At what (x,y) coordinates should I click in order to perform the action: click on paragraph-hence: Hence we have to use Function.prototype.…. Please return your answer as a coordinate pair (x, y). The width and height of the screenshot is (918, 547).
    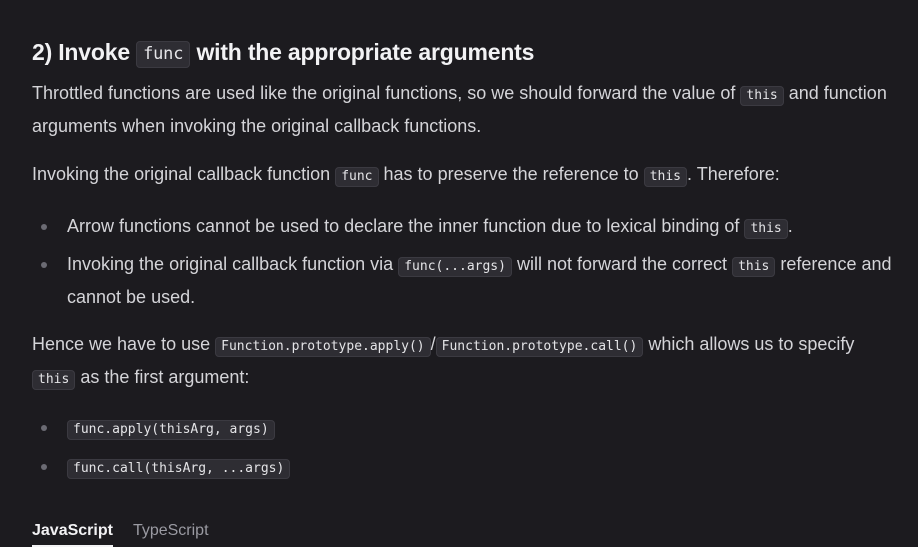
    Looking at the image, I should click on (467, 362).